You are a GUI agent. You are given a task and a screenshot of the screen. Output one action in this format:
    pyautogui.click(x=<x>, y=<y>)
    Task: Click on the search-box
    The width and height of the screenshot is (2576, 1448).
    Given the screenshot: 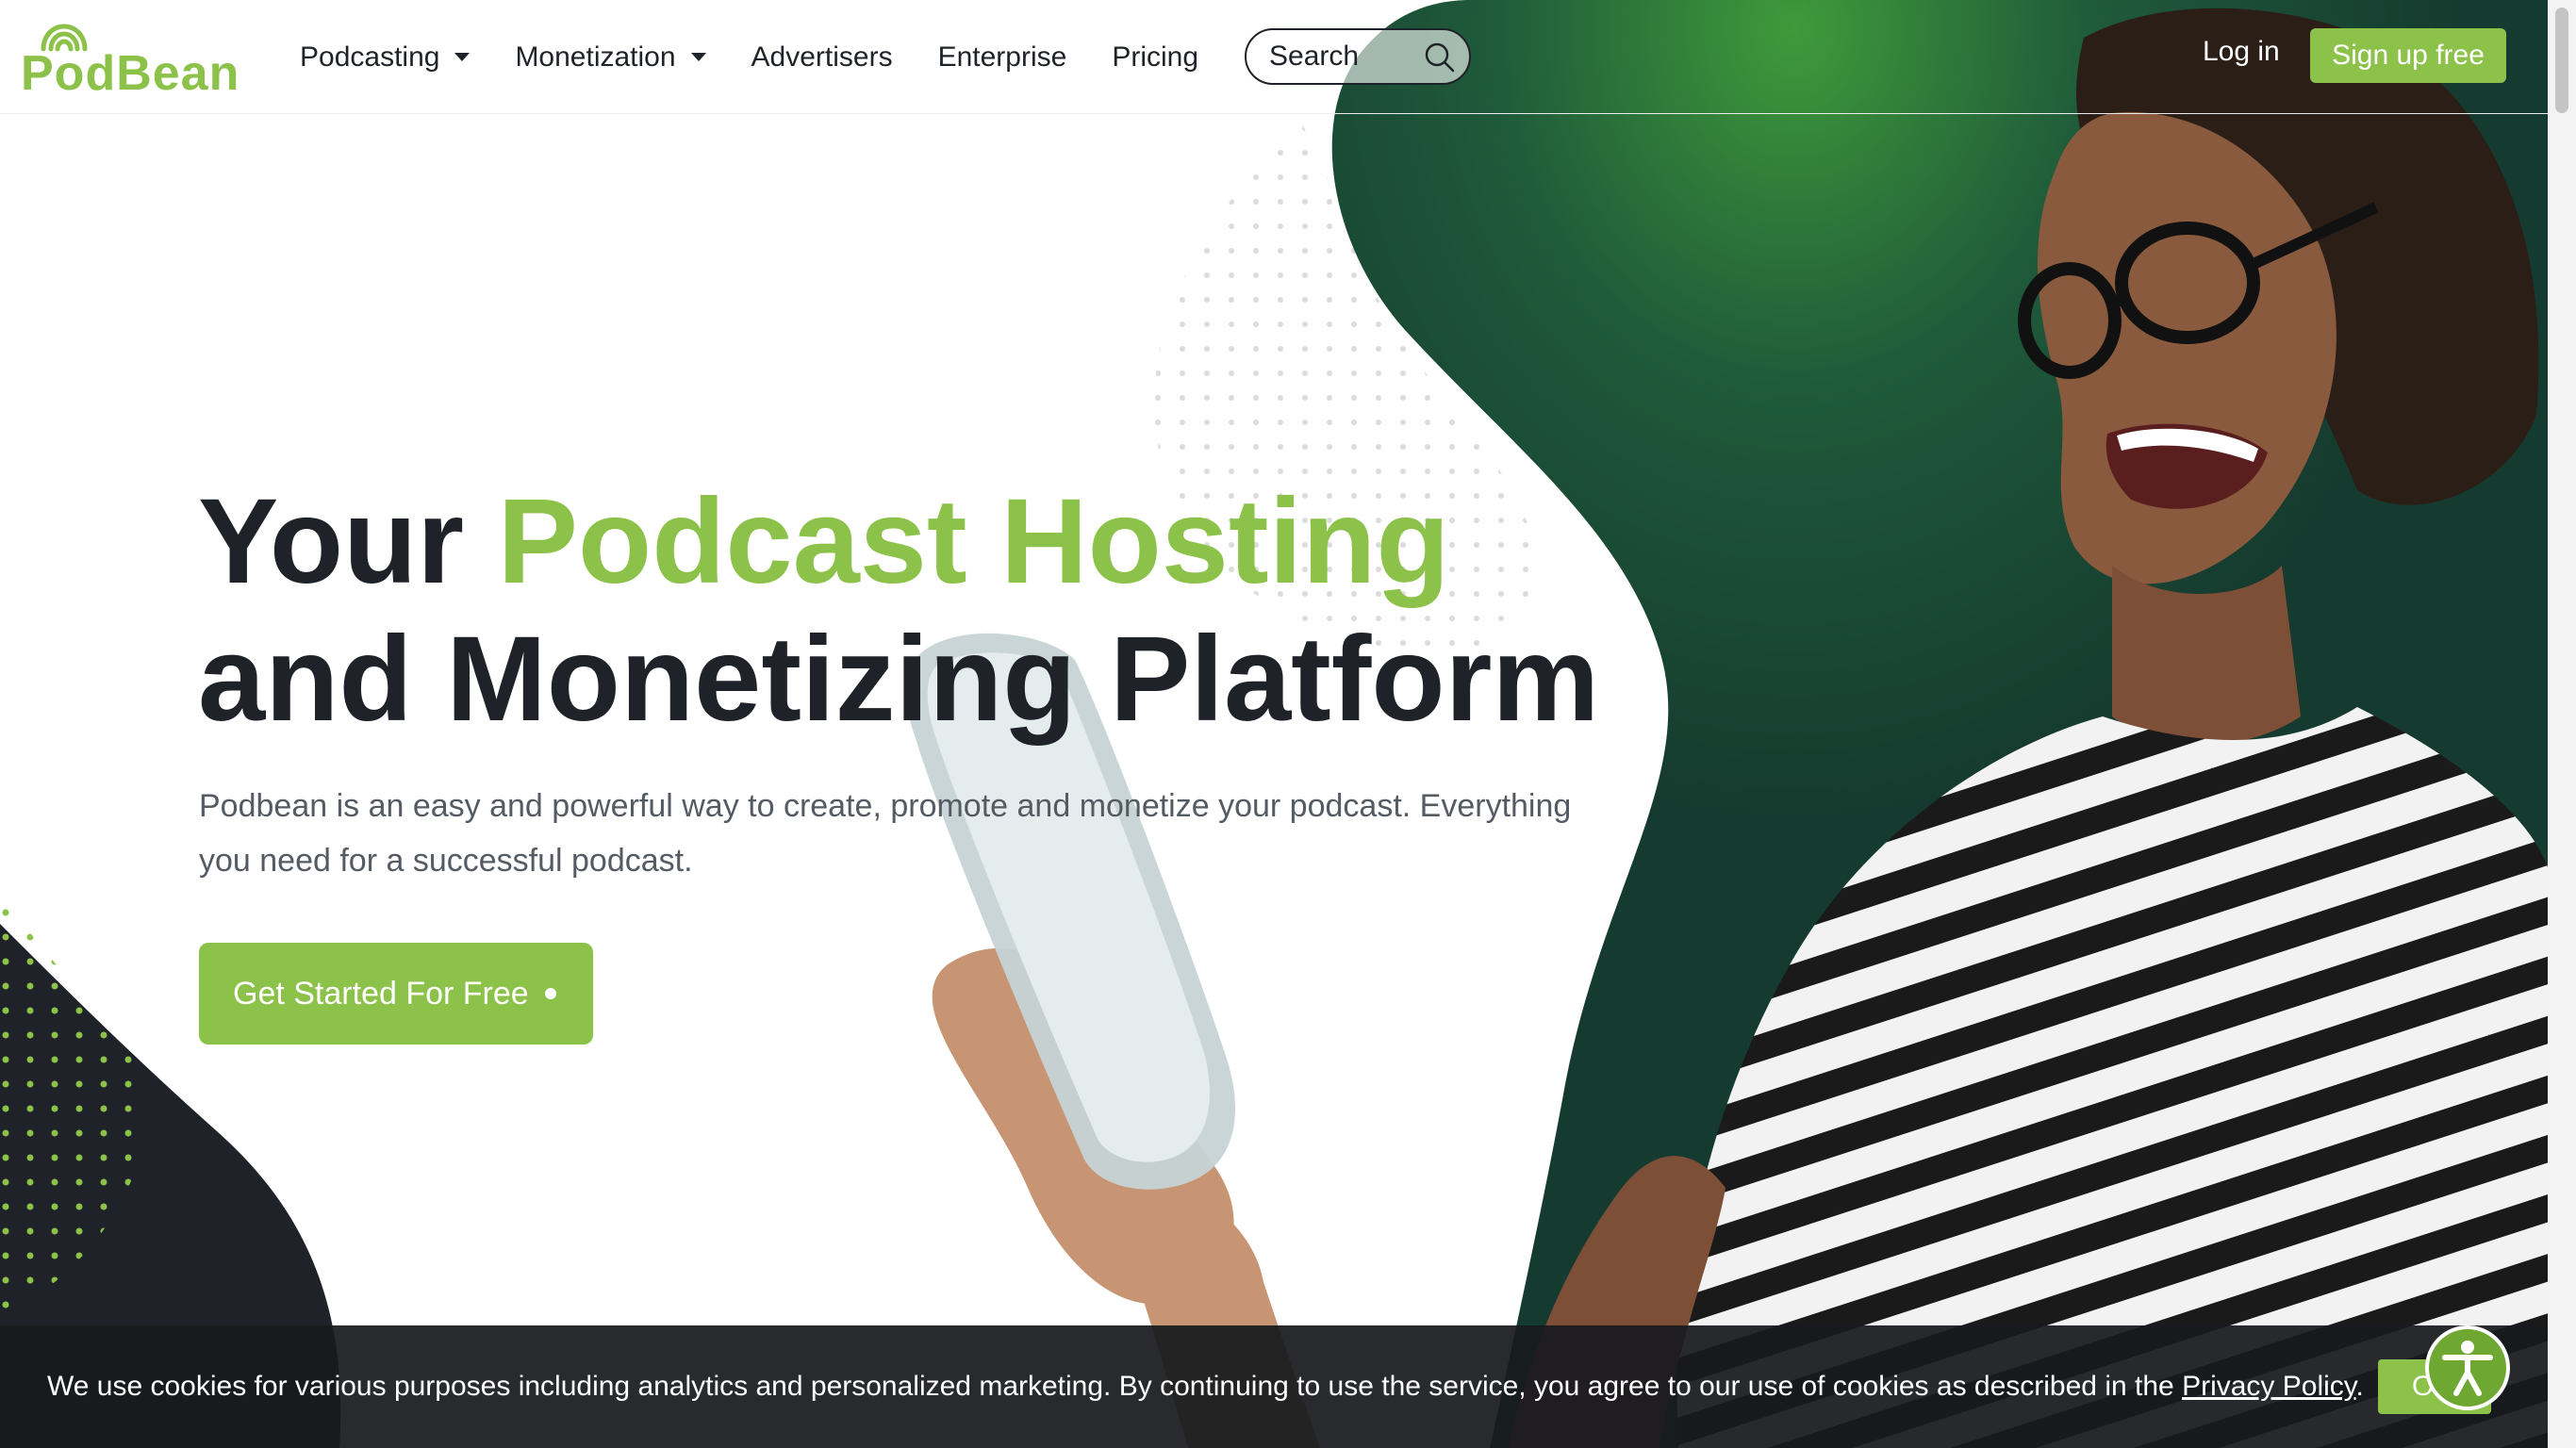 What is the action you would take?
    pyautogui.click(x=1358, y=56)
    